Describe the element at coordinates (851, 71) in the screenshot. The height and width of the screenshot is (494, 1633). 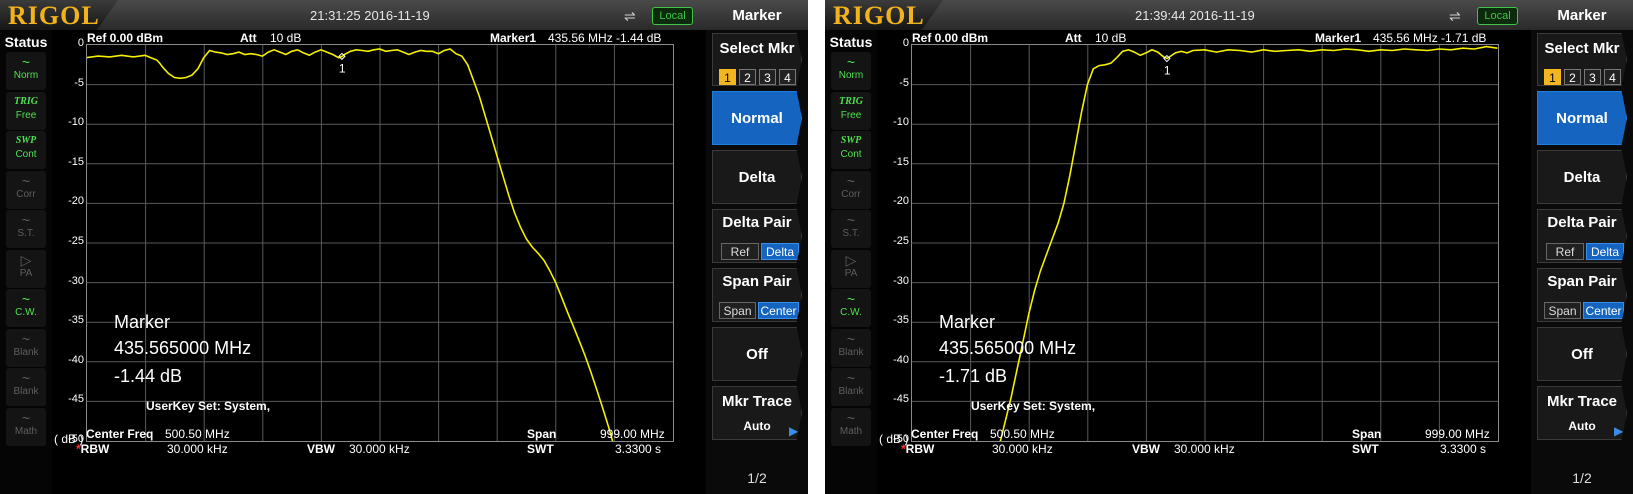
I see `status-item-norm: ~ Norm` at that location.